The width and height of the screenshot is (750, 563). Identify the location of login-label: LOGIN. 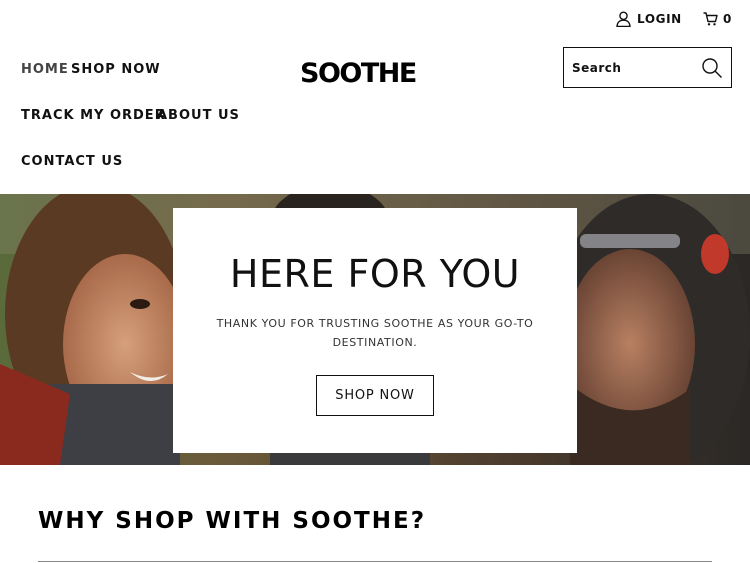
(659, 19).